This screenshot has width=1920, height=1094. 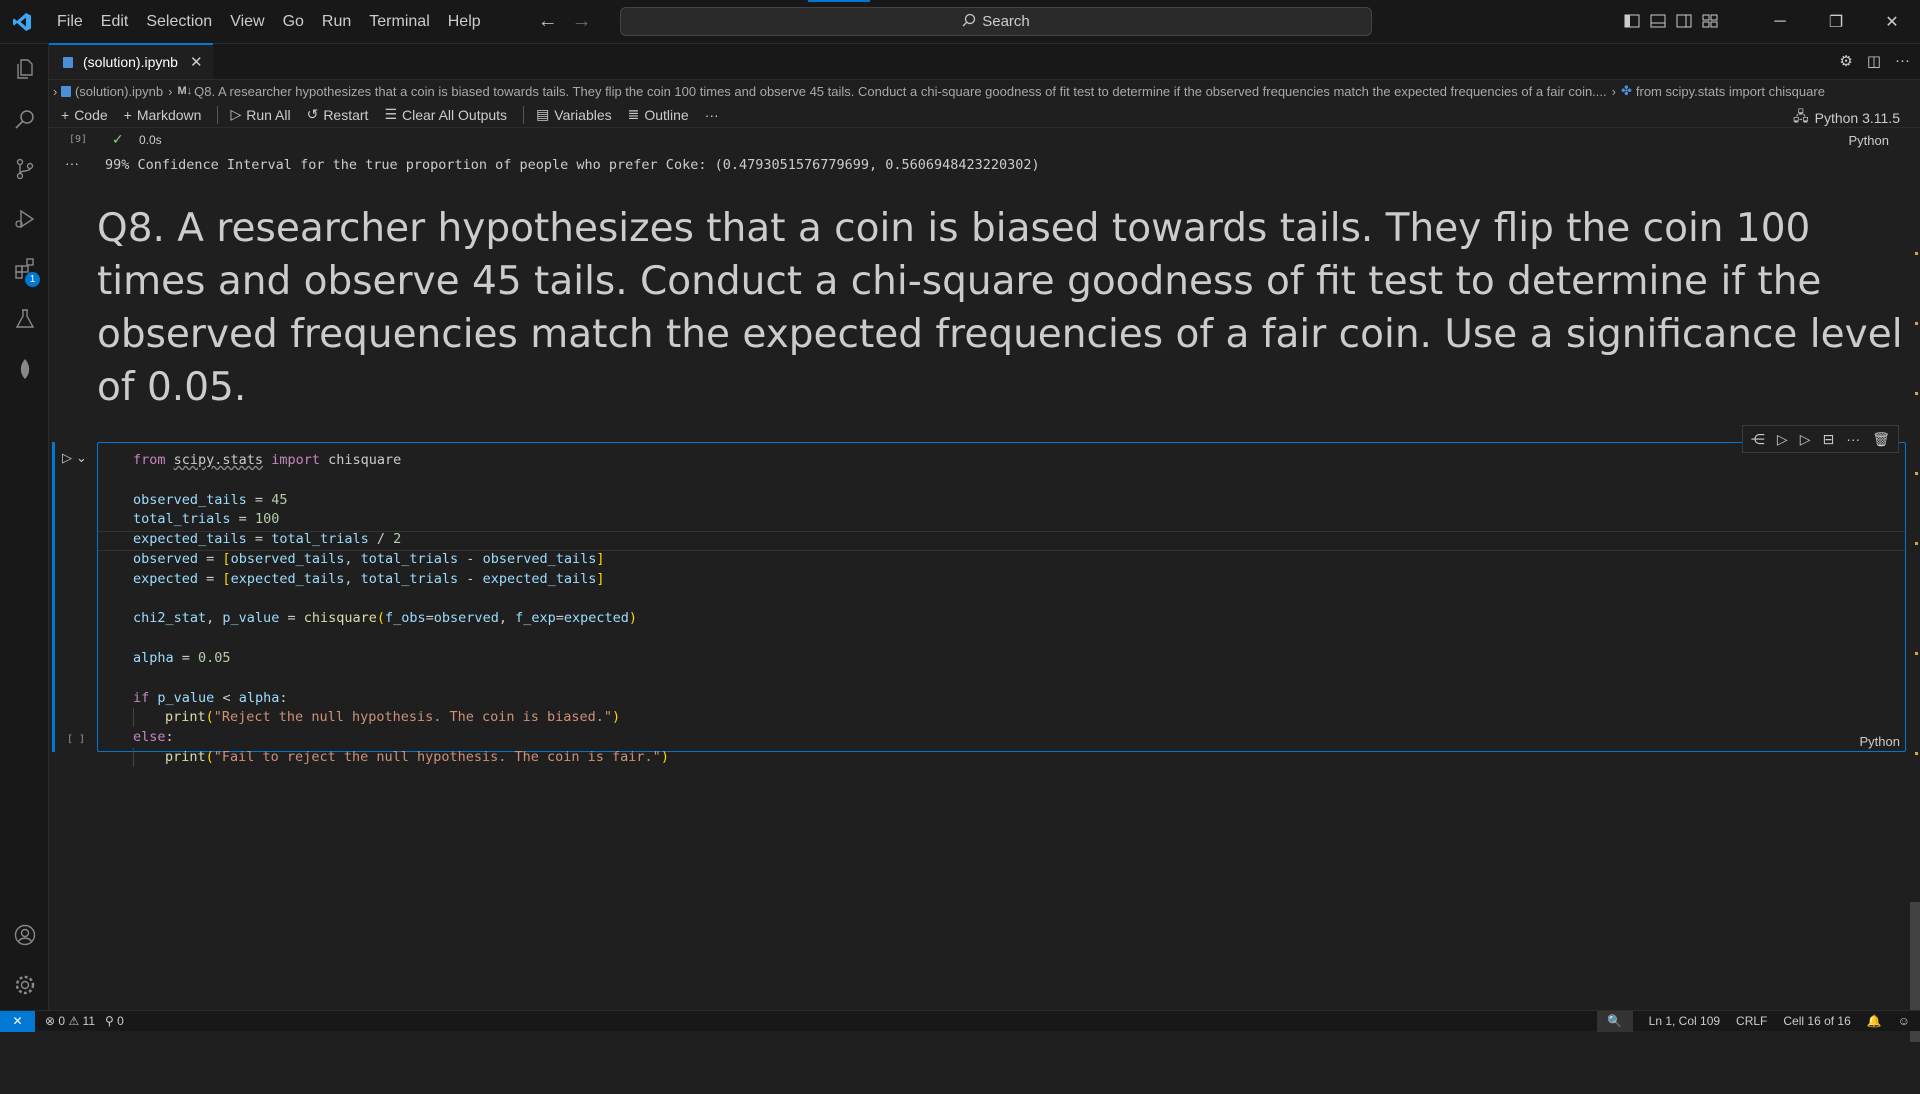 What do you see at coordinates (169, 115) in the screenshot?
I see `add-markdown-label: Markdown` at bounding box center [169, 115].